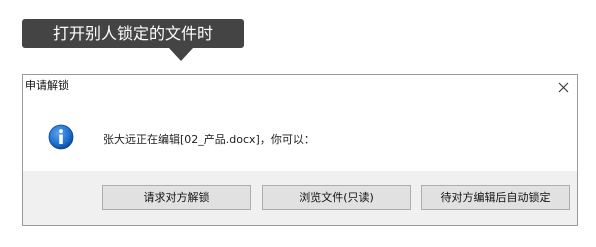  I want to click on close-button, so click(563, 87).